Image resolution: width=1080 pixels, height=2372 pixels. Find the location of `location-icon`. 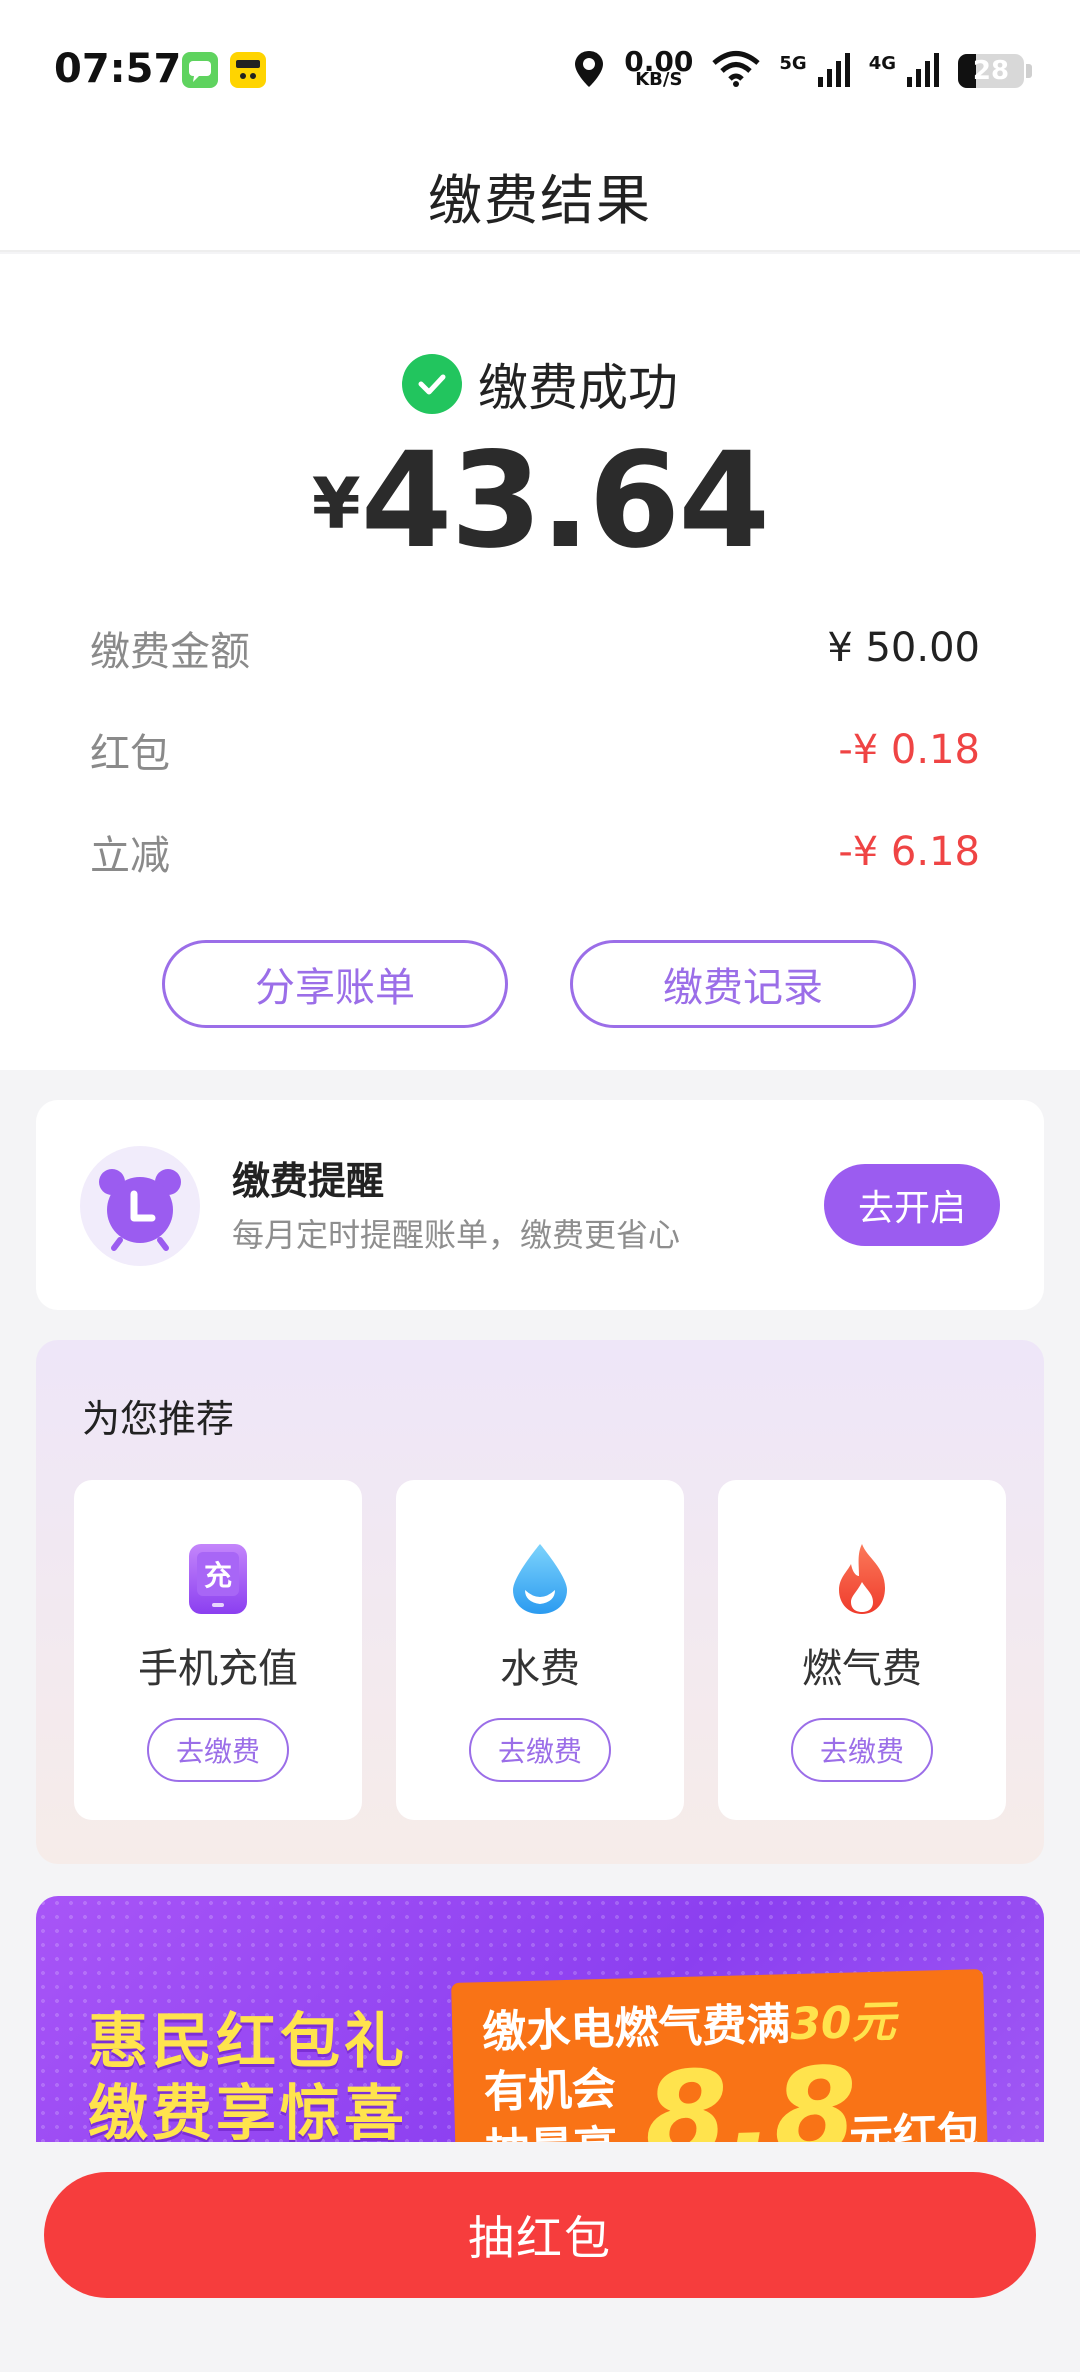

location-icon is located at coordinates (589, 71).